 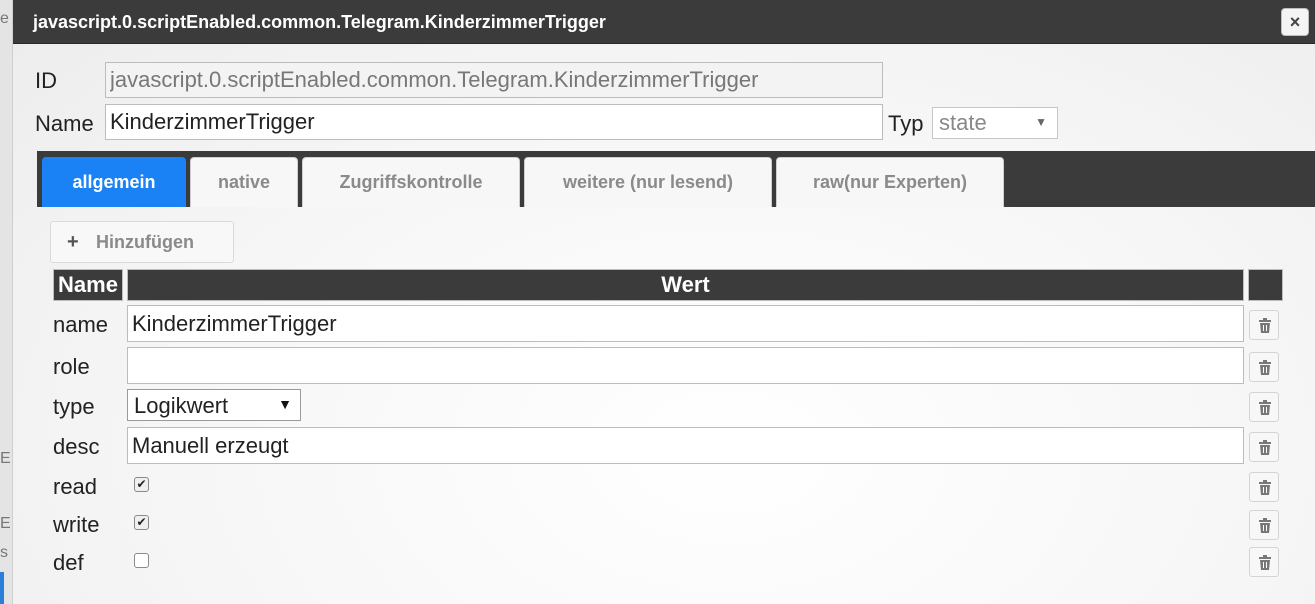 I want to click on background-accent, so click(x=2, y=588).